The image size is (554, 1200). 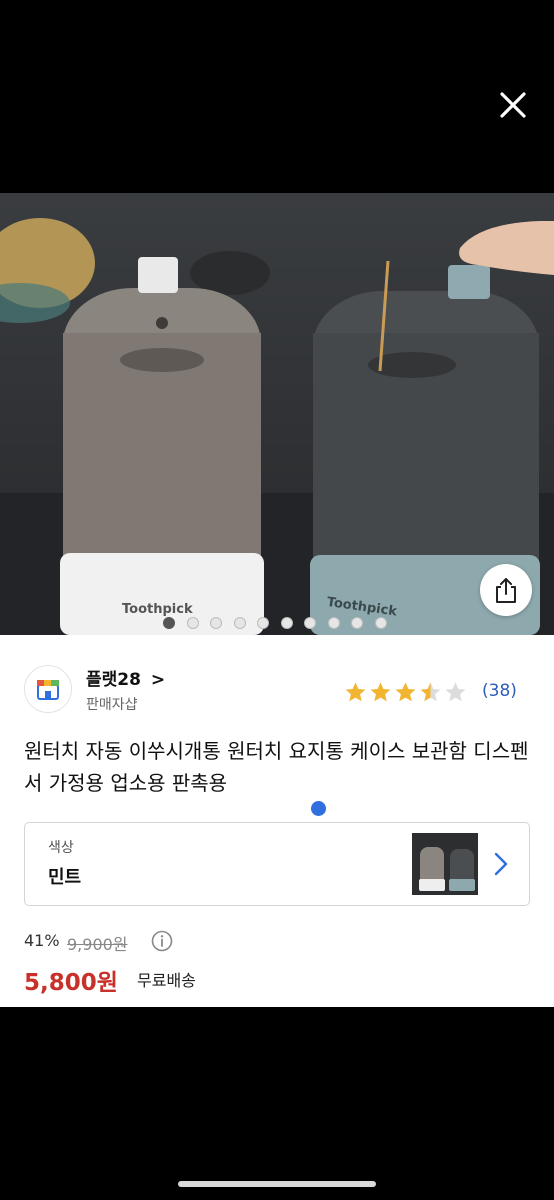 What do you see at coordinates (71, 983) in the screenshot?
I see `sale-price: 5,800원` at bounding box center [71, 983].